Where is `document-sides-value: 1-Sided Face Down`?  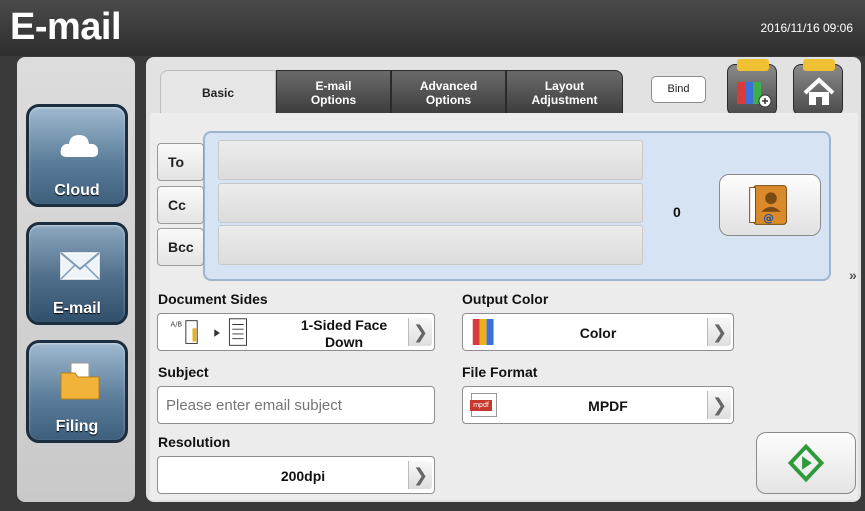
document-sides-value: 1-Sided Face Down is located at coordinates (344, 334).